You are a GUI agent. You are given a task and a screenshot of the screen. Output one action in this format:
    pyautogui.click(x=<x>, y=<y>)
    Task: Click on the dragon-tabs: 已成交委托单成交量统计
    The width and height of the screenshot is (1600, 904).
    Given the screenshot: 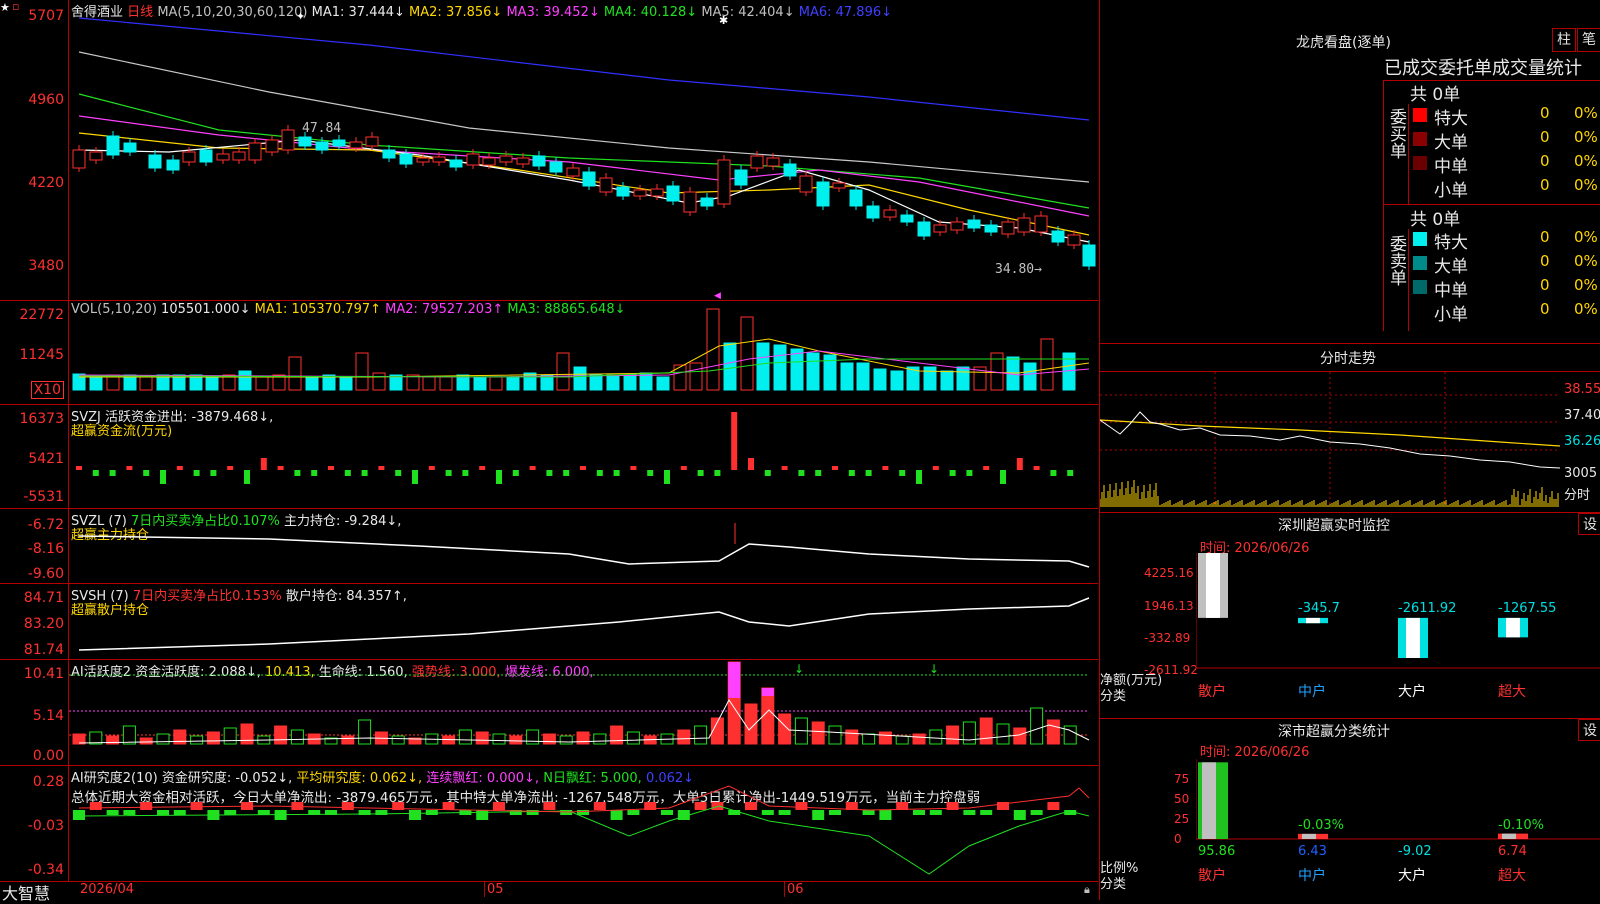 What is the action you would take?
    pyautogui.click(x=1492, y=67)
    